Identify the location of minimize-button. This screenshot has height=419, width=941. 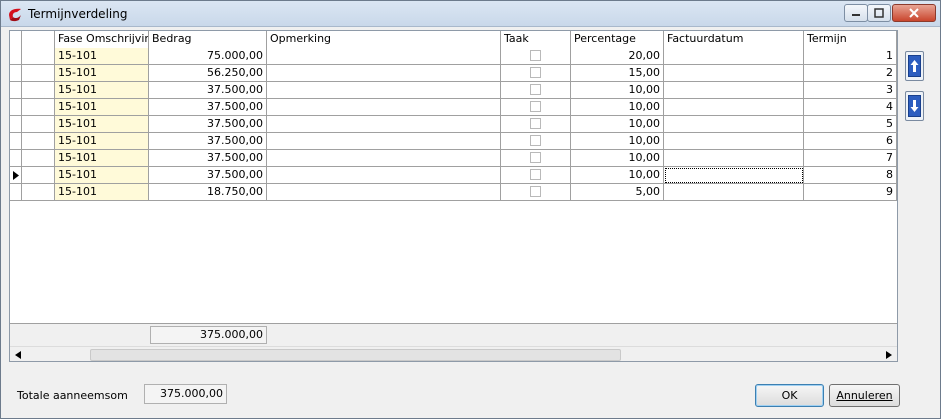
(856, 13).